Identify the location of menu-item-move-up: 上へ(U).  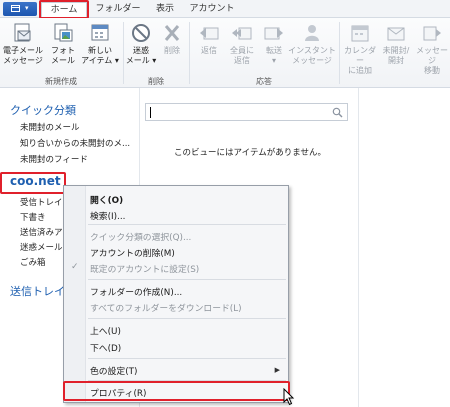
(105, 330).